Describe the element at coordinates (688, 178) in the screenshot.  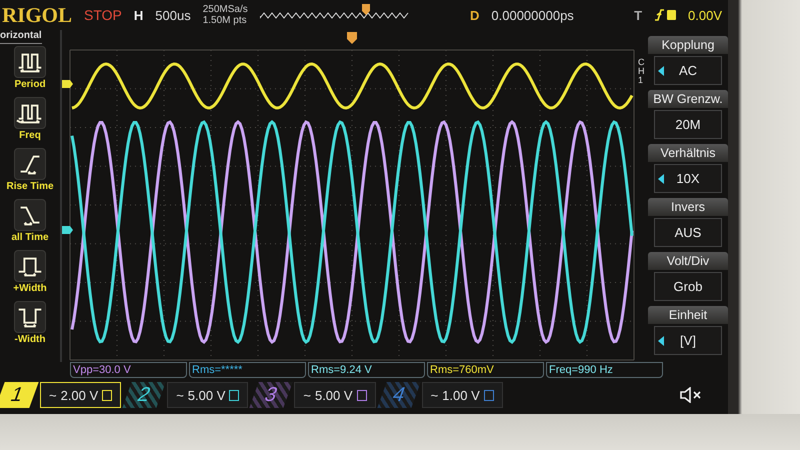
I see `menu-value-button: 10X` at that location.